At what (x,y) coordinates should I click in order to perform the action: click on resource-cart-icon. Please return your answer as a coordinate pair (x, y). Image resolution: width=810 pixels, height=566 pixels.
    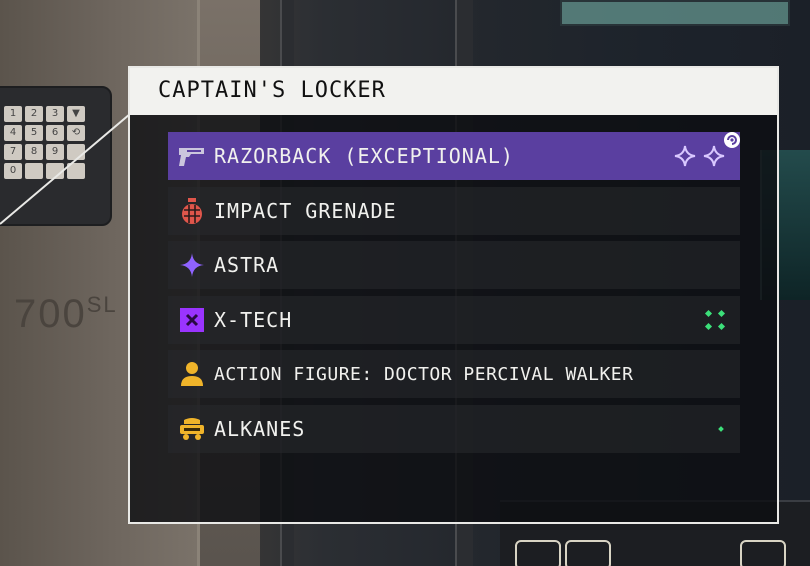
    Looking at the image, I should click on (192, 429).